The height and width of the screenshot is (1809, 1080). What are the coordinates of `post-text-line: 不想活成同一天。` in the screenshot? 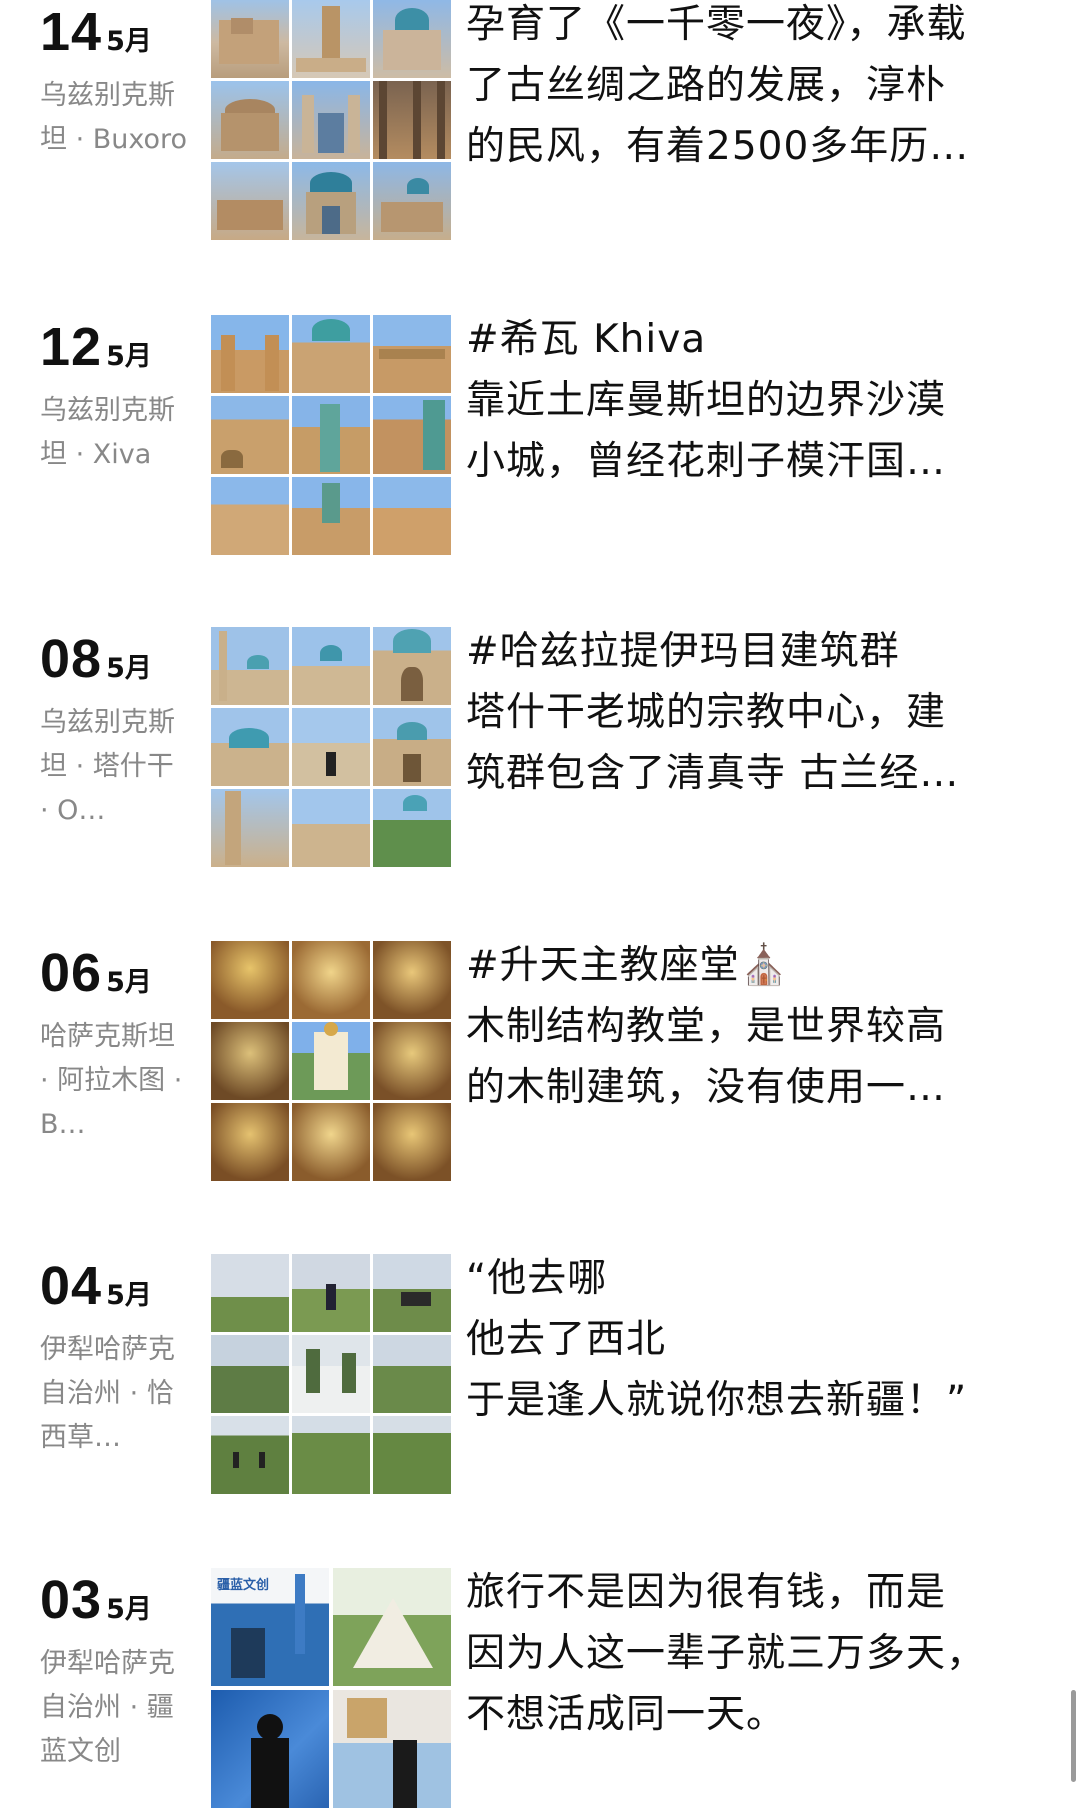 It's located at (626, 1714).